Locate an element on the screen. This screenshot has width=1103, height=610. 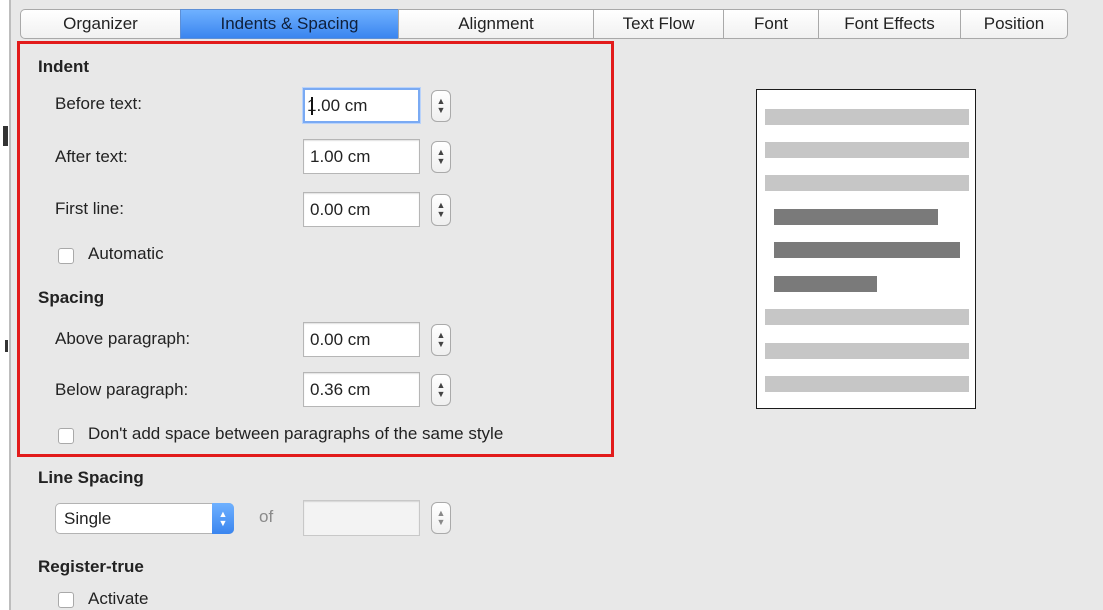
tab-alignment: Alignment is located at coordinates (495, 24).